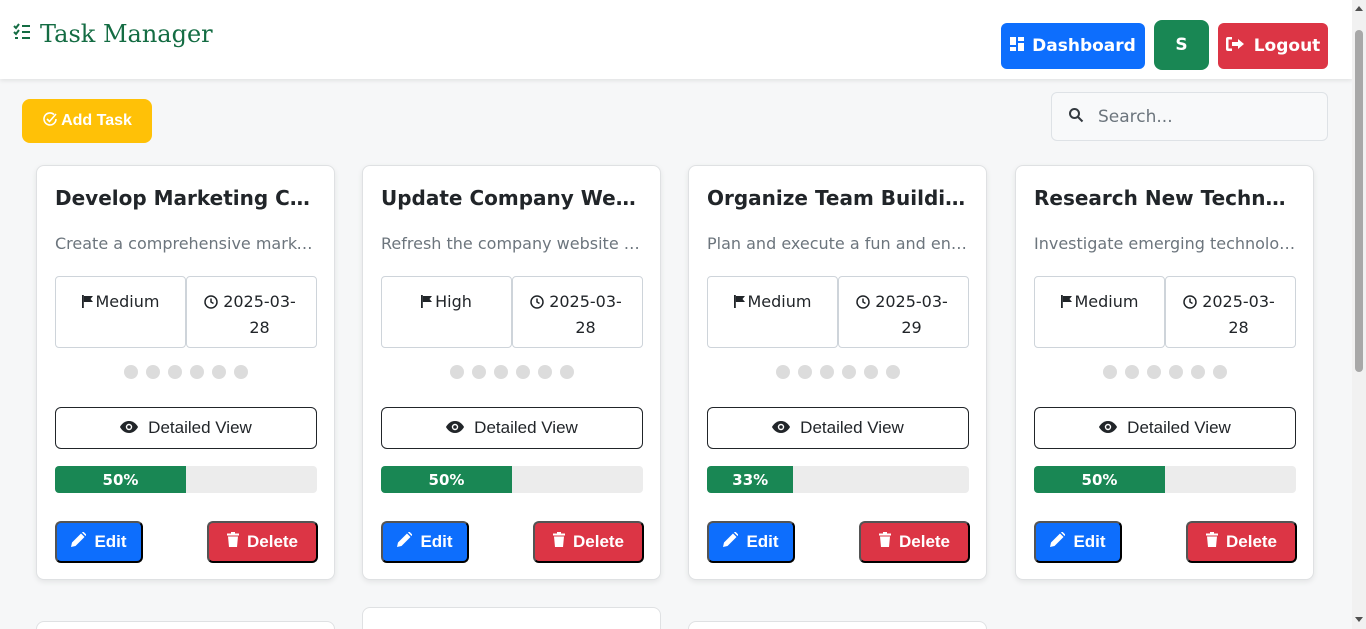  Describe the element at coordinates (453, 301) in the screenshot. I see `priority-label: High` at that location.